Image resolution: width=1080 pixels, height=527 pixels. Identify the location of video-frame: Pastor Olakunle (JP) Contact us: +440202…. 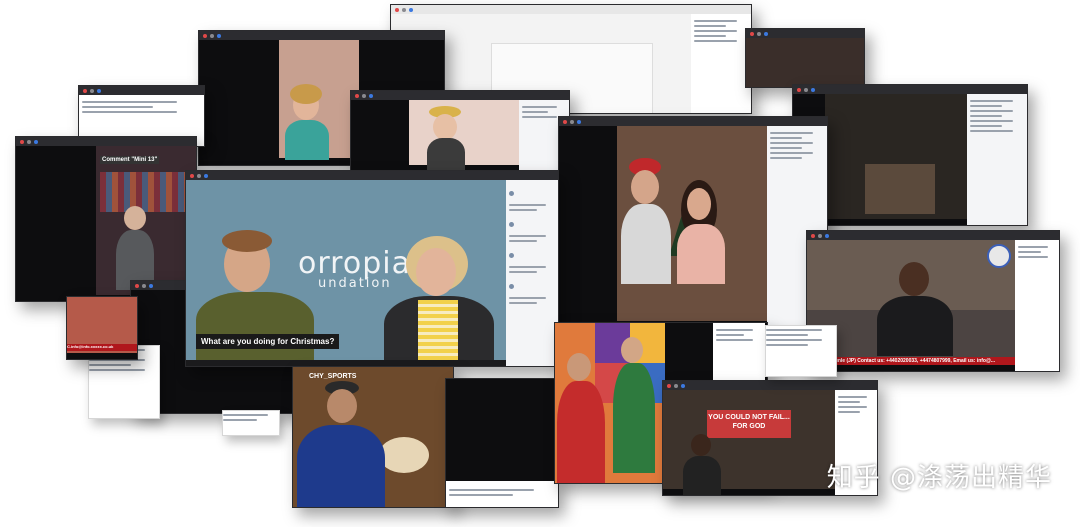
(911, 302).